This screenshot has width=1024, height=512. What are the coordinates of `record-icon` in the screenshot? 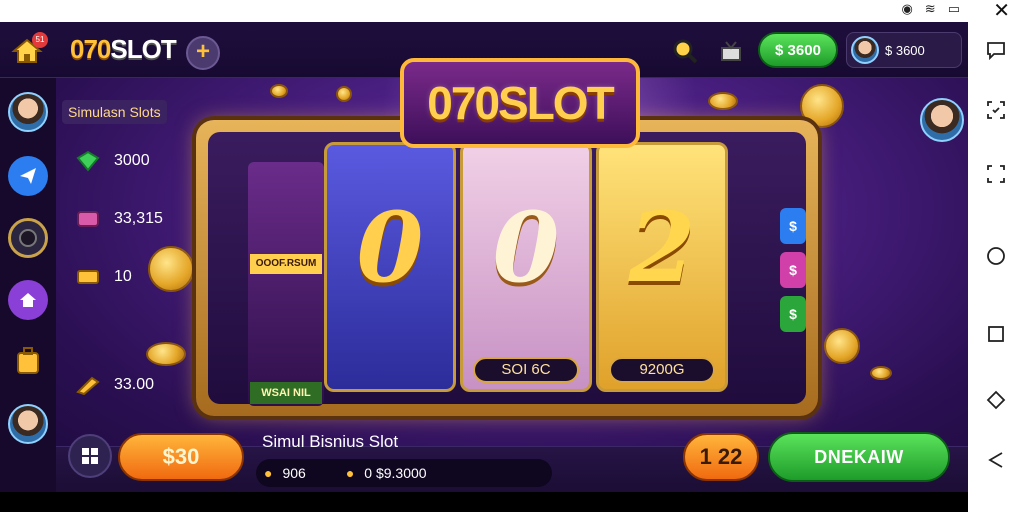 It's located at (28, 238).